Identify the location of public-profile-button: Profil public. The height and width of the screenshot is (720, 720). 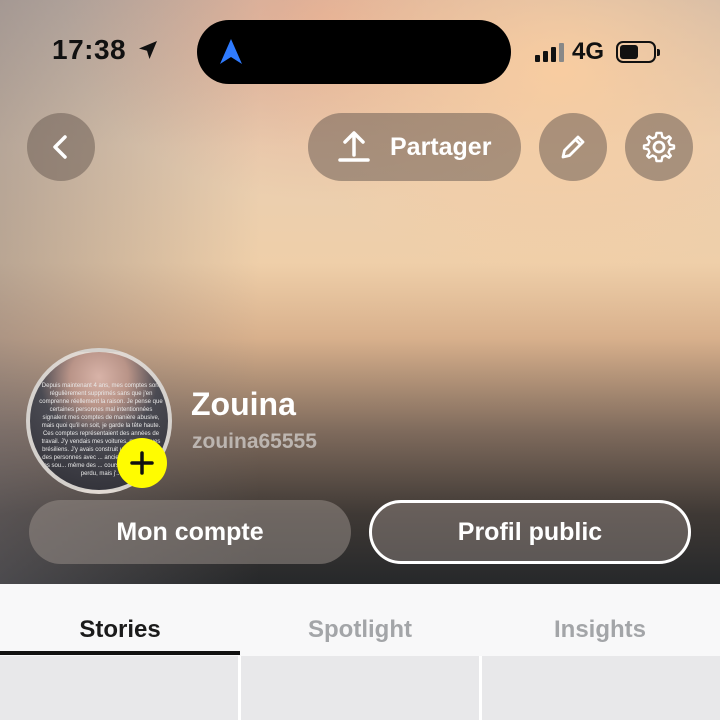
(530, 532).